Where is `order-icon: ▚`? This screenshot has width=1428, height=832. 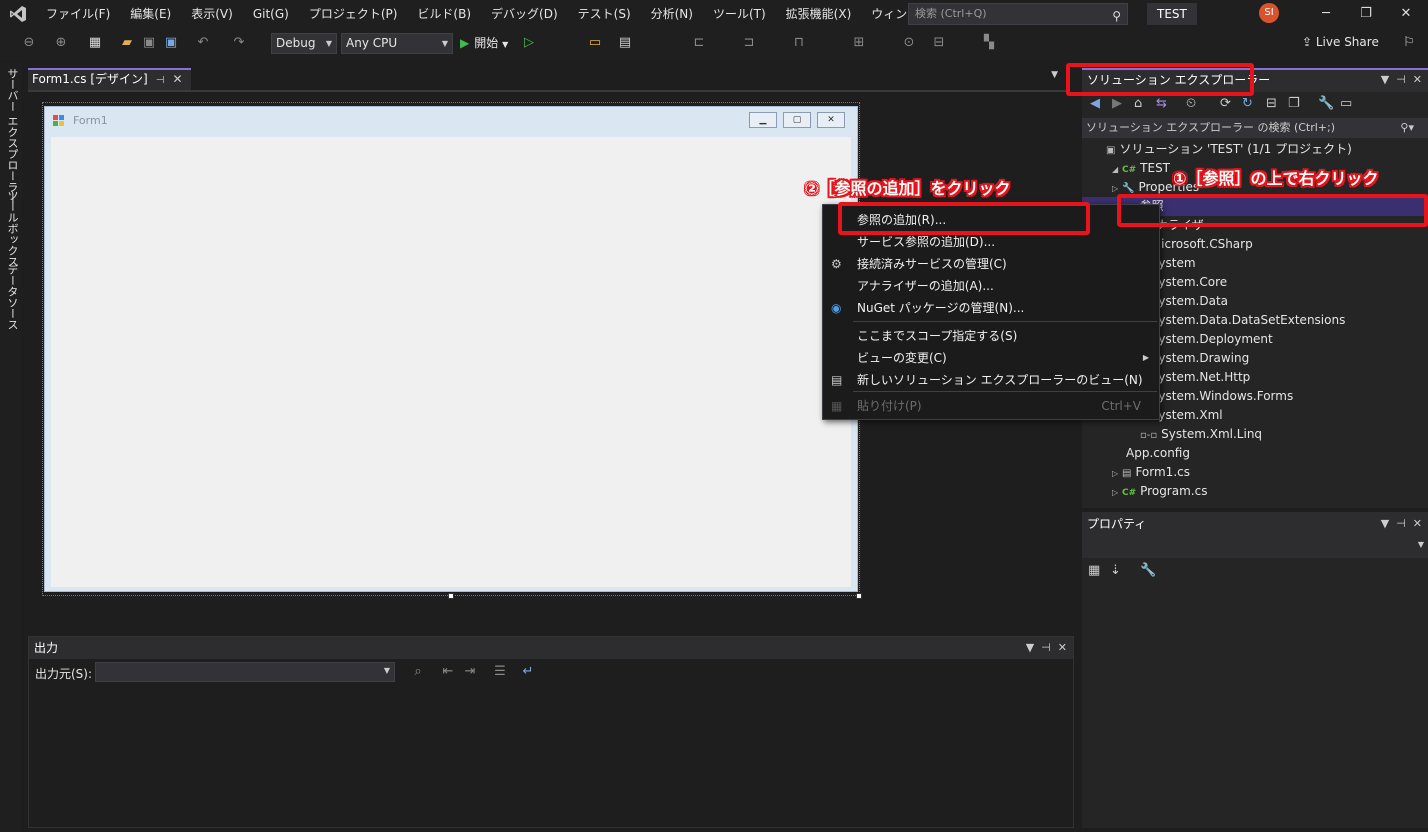
order-icon: ▚ is located at coordinates (989, 43).